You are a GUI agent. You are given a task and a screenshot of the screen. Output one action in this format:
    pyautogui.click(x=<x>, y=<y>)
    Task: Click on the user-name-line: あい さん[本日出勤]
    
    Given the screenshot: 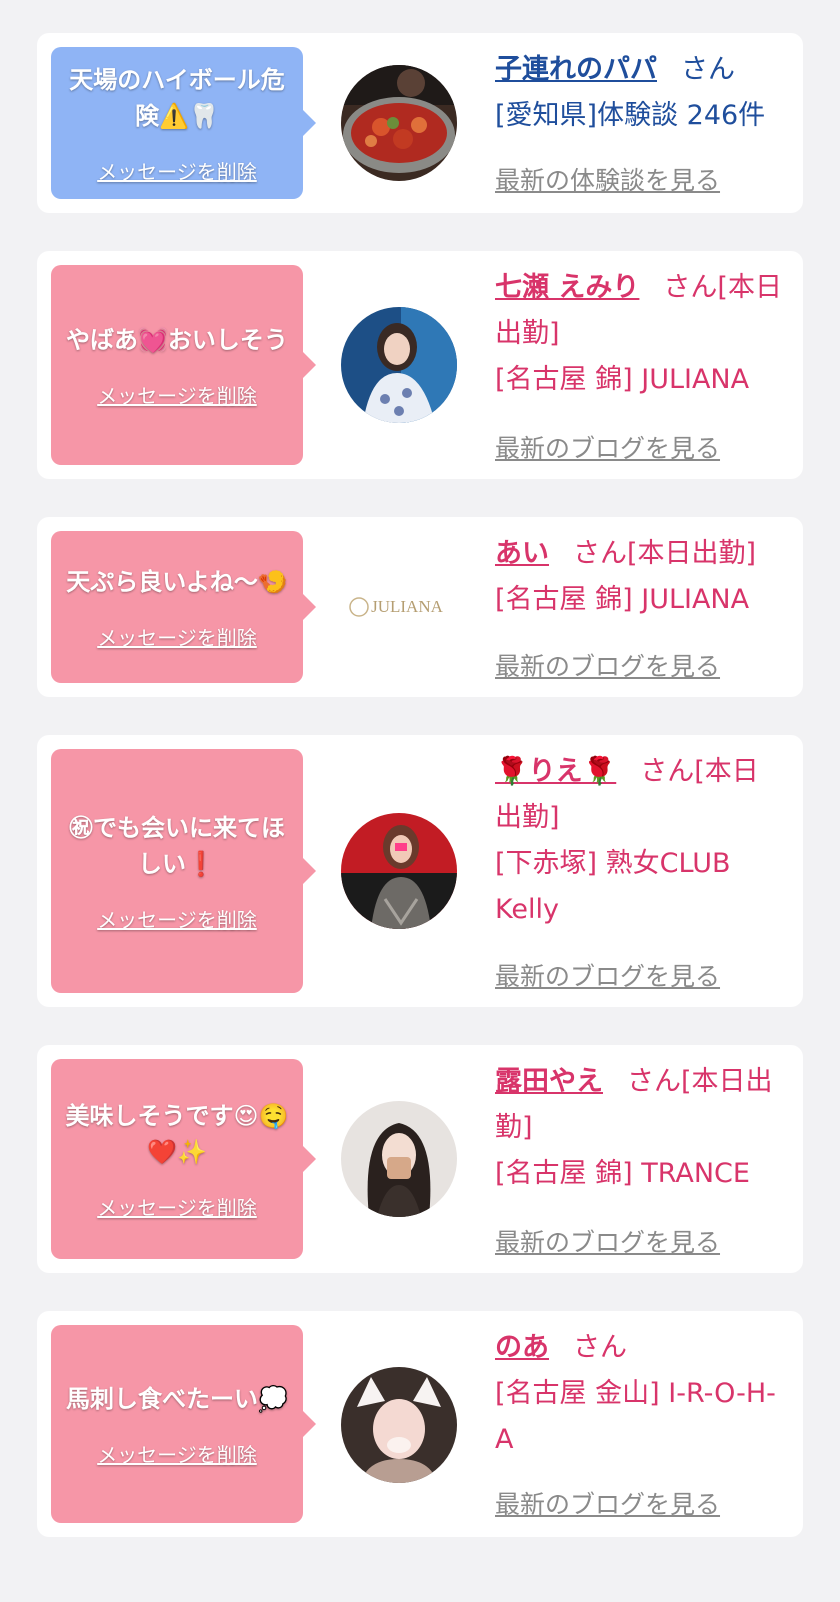 What is the action you would take?
    pyautogui.click(x=640, y=554)
    